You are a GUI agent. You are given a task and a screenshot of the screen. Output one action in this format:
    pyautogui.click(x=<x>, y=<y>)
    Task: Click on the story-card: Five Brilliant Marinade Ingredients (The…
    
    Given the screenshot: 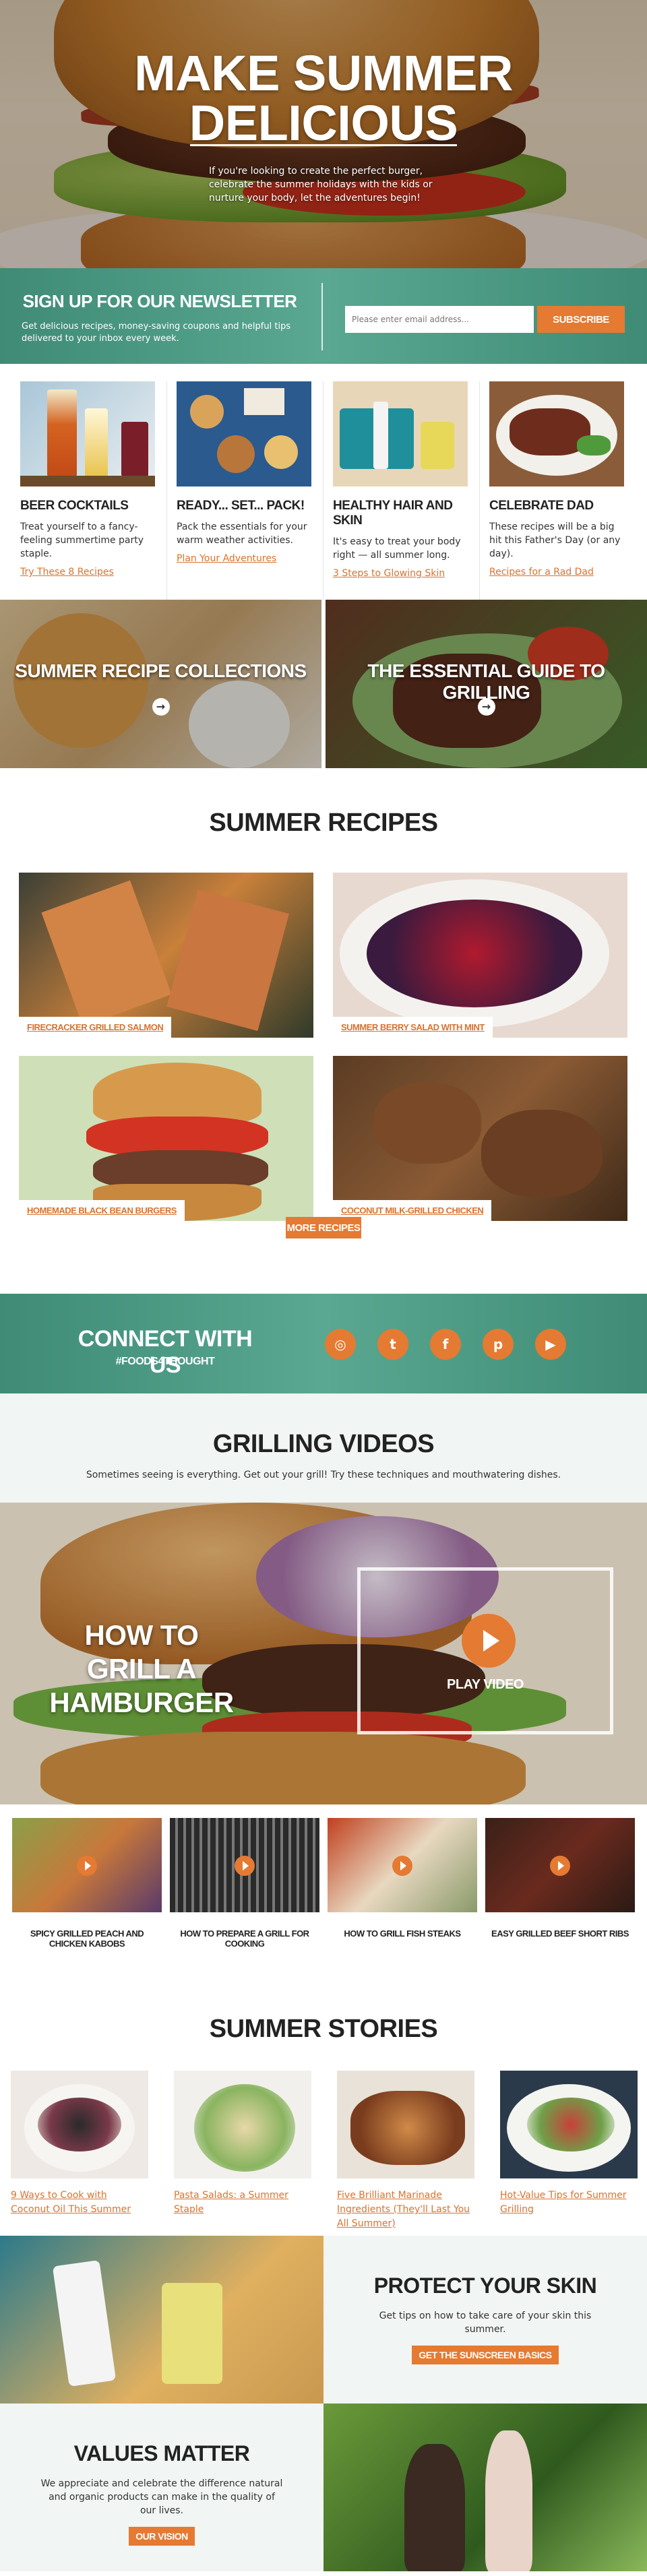 What is the action you would take?
    pyautogui.click(x=405, y=2150)
    